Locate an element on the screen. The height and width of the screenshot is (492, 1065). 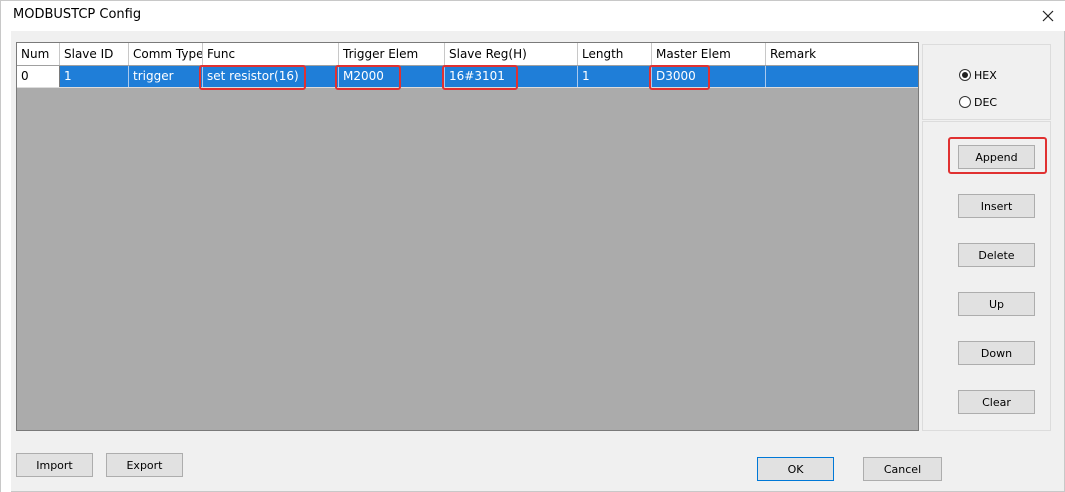
column-header-func: Func is located at coordinates (271, 54).